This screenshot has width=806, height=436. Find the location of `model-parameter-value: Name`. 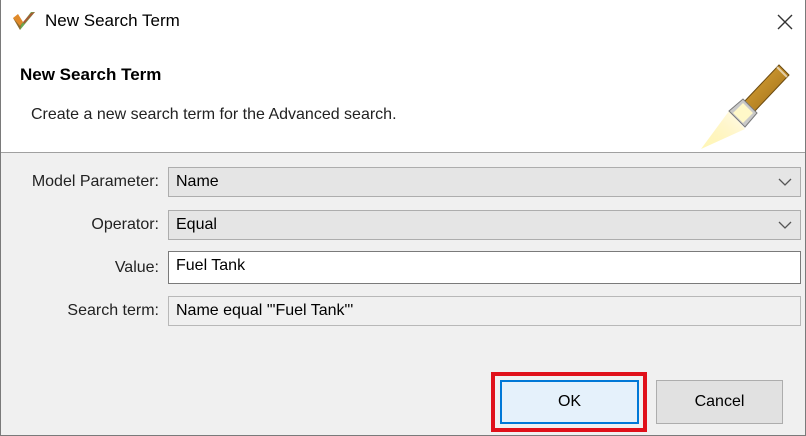

model-parameter-value: Name is located at coordinates (197, 181).